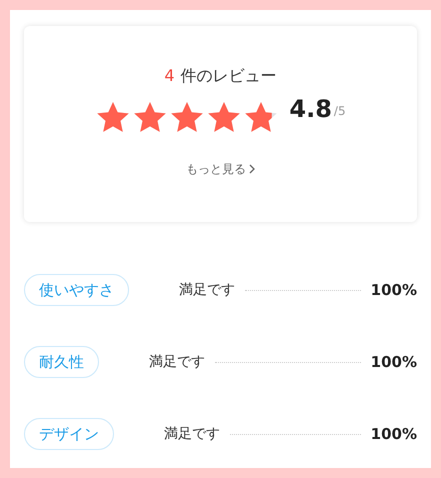 This screenshot has width=441, height=478. Describe the element at coordinates (220, 76) in the screenshot. I see `review-count-heading: 4 件のレビュー` at that location.